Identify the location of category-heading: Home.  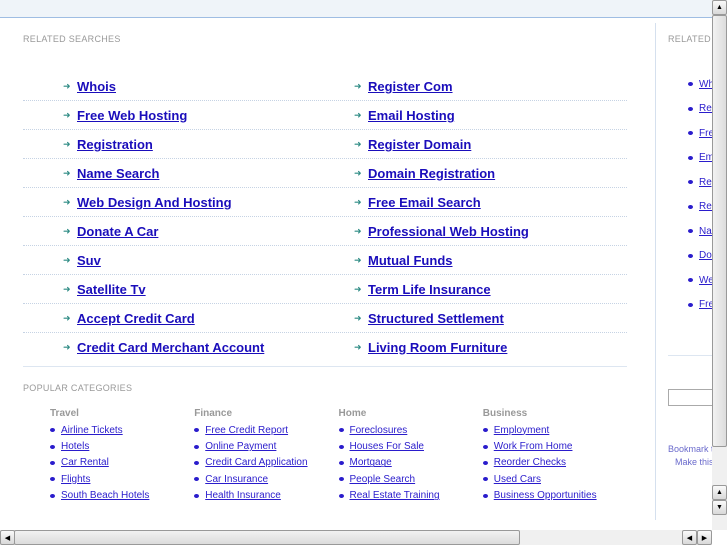
(352, 413).